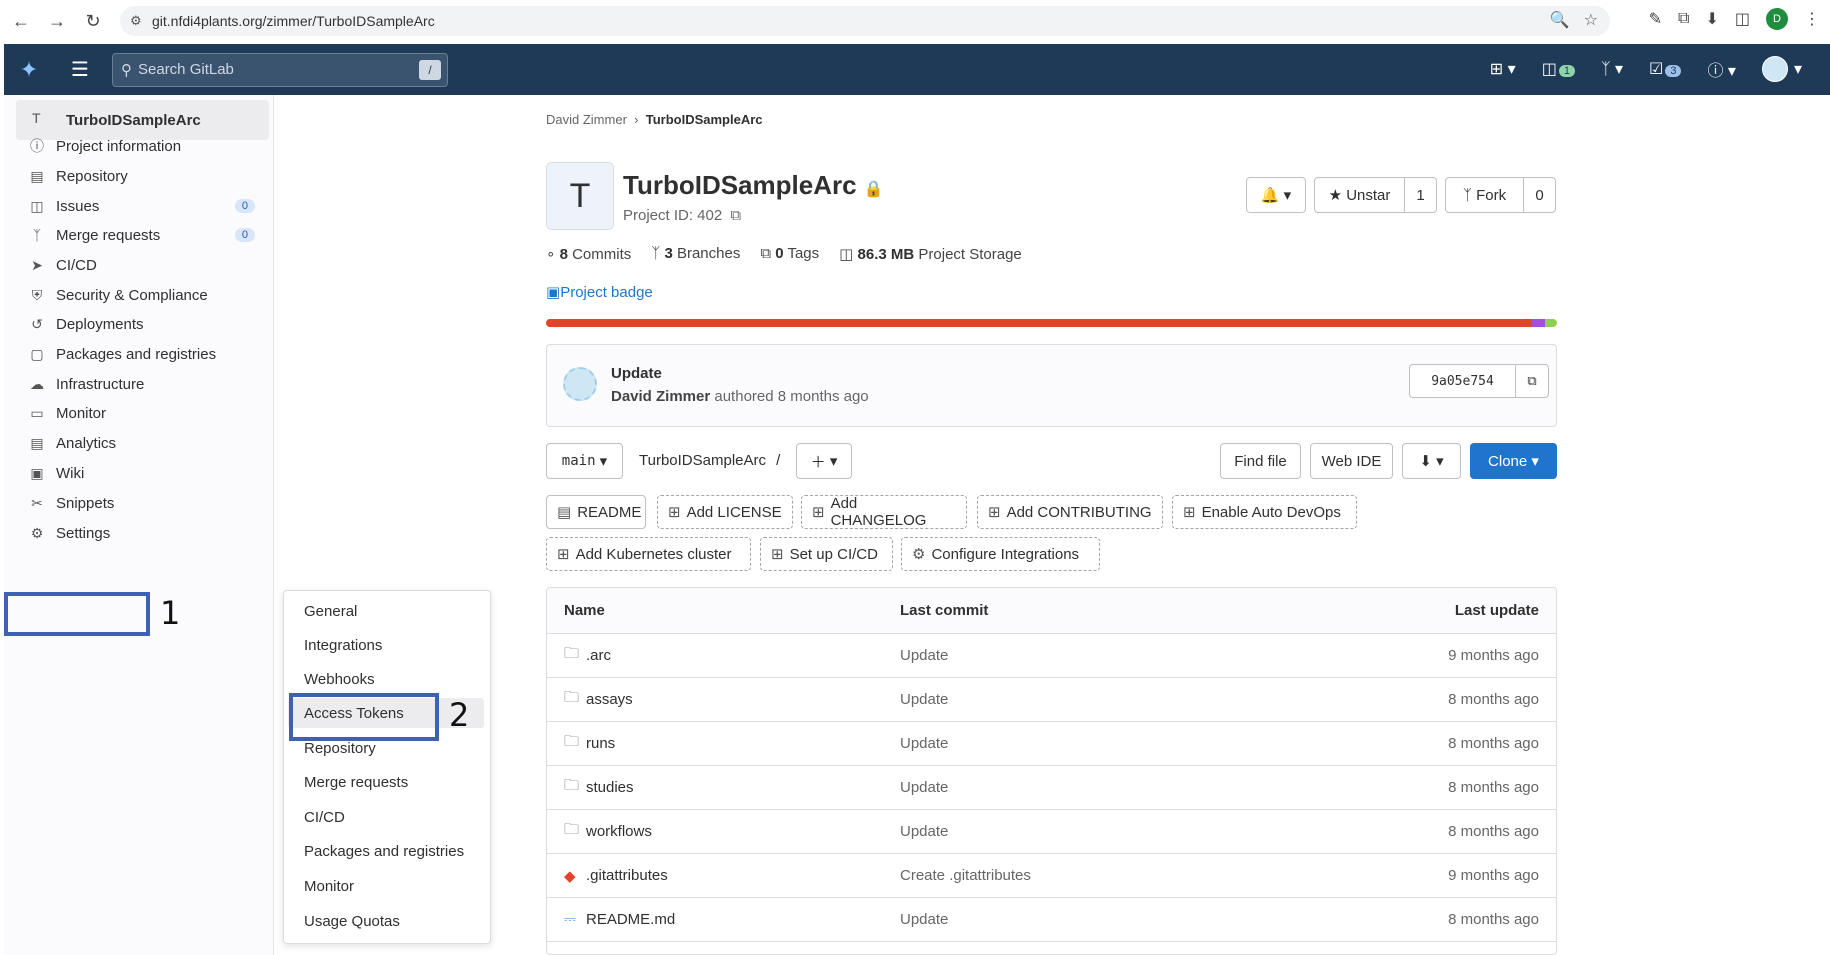 This screenshot has height=955, width=1830. What do you see at coordinates (352, 921) in the screenshot?
I see `flyout-item-usage-quotas: Usage Quotas` at bounding box center [352, 921].